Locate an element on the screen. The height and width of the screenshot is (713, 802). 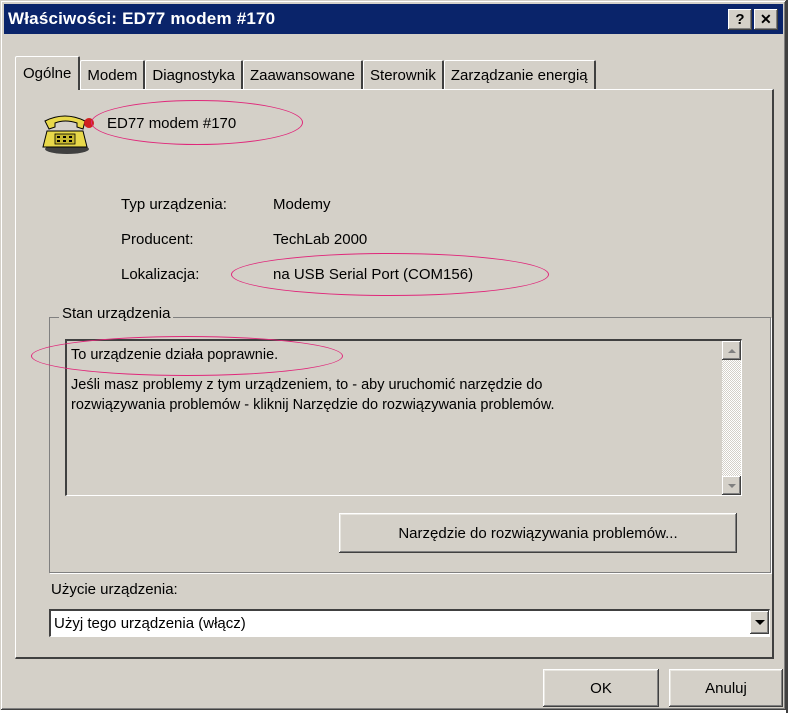
window-shadow is located at coordinates (787, 356).